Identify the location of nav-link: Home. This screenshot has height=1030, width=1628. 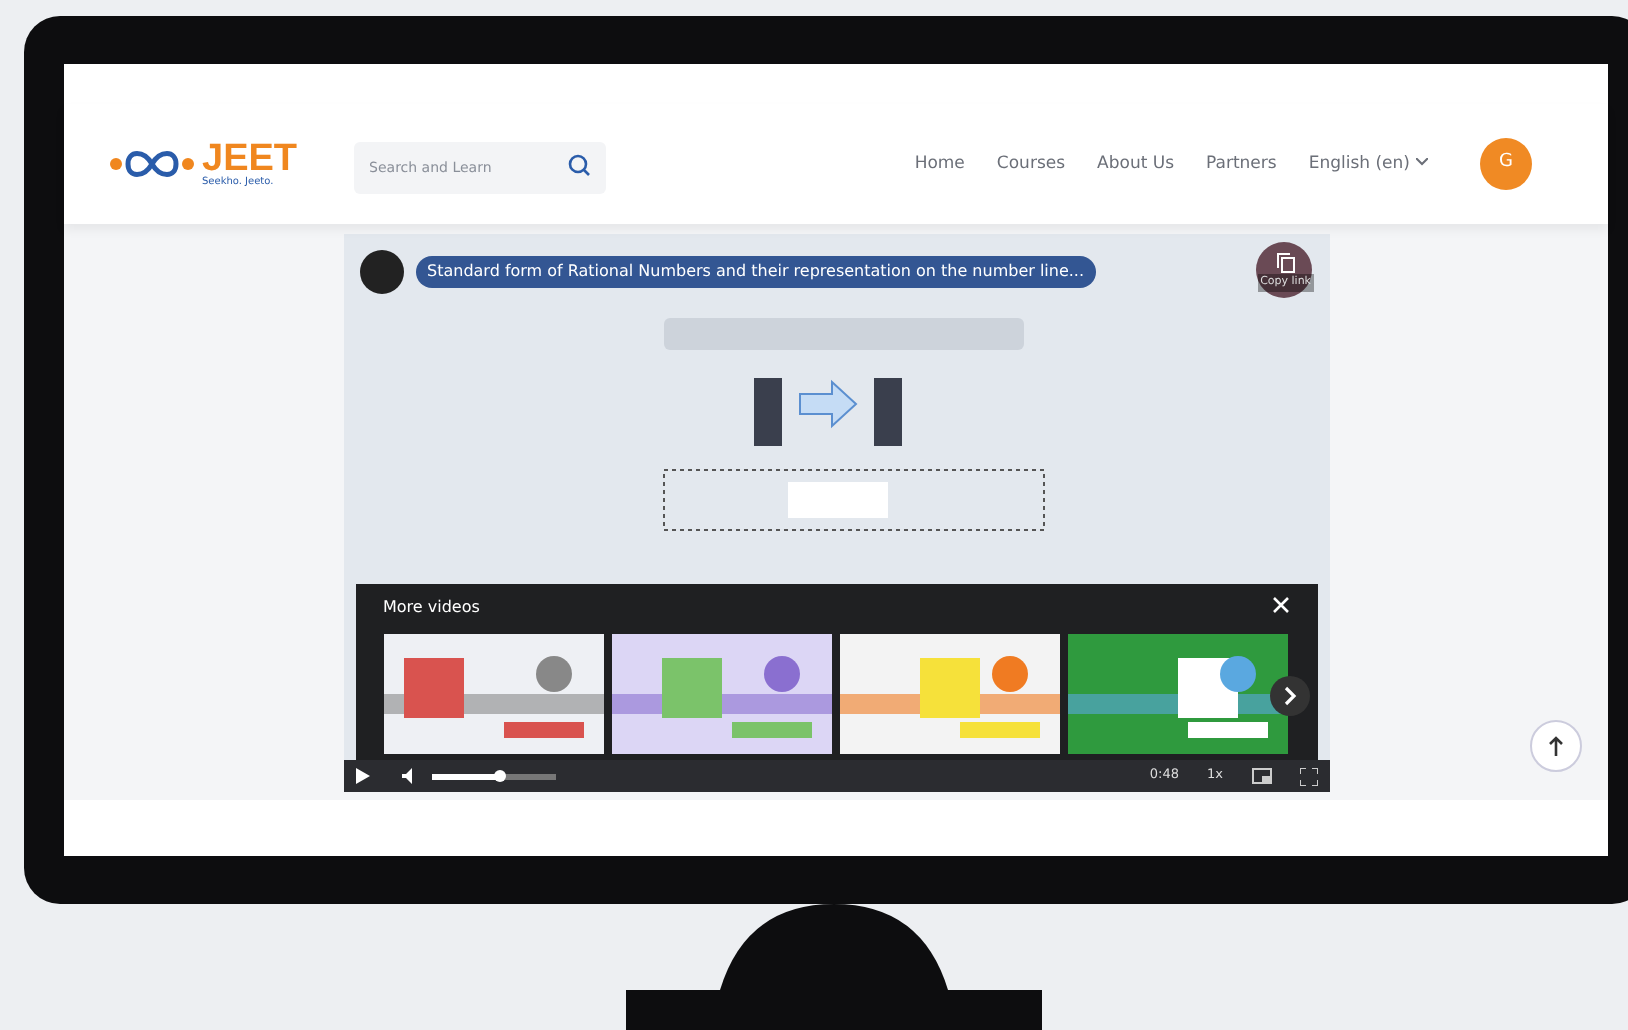
(939, 164).